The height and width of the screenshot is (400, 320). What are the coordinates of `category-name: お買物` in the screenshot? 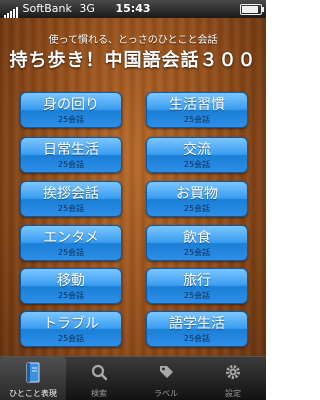 It's located at (197, 194).